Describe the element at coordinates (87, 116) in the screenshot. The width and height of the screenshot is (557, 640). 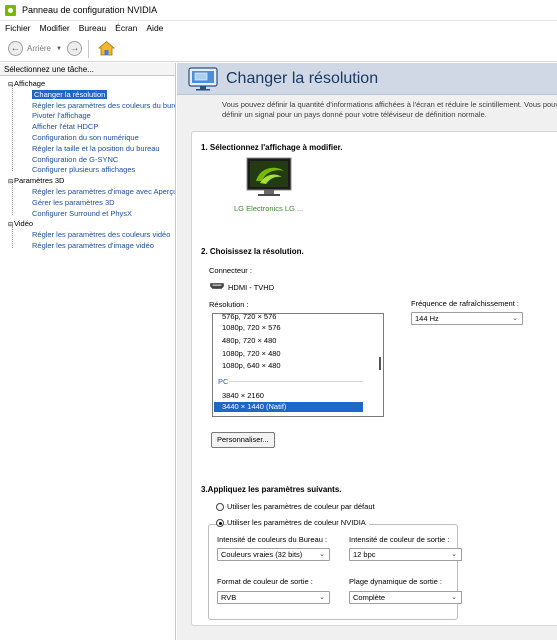
I see `tree-item-pivoter: Pivoter l'affichage` at that location.